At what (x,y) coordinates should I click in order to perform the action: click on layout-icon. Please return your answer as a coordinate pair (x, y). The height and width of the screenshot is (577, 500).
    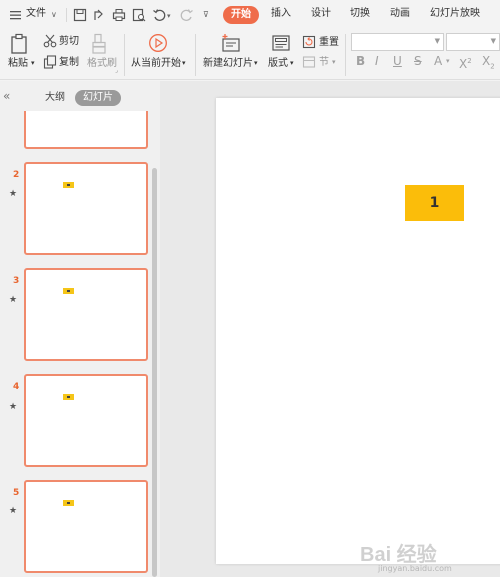
    Looking at the image, I should click on (281, 43).